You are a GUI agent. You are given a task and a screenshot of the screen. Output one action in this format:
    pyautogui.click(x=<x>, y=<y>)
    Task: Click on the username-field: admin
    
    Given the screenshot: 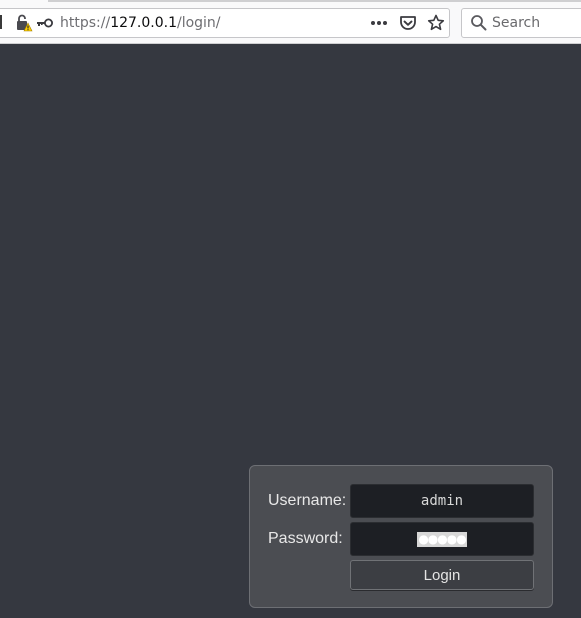 What is the action you would take?
    pyautogui.click(x=442, y=501)
    